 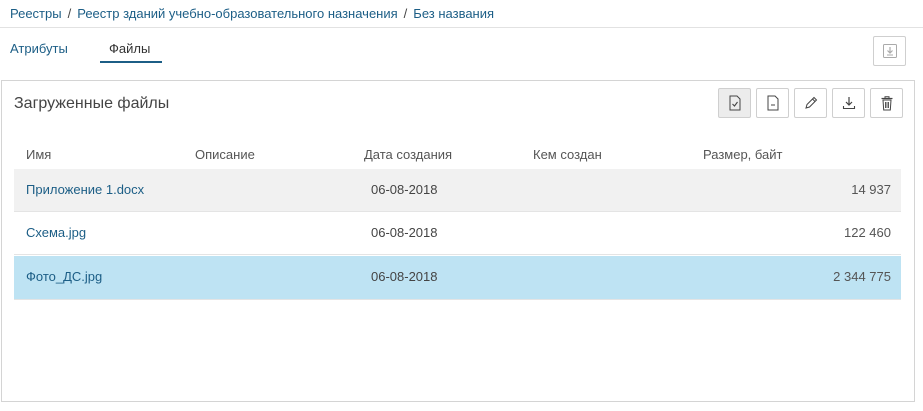 I want to click on breadcrumb-current: Без названия, so click(x=454, y=13).